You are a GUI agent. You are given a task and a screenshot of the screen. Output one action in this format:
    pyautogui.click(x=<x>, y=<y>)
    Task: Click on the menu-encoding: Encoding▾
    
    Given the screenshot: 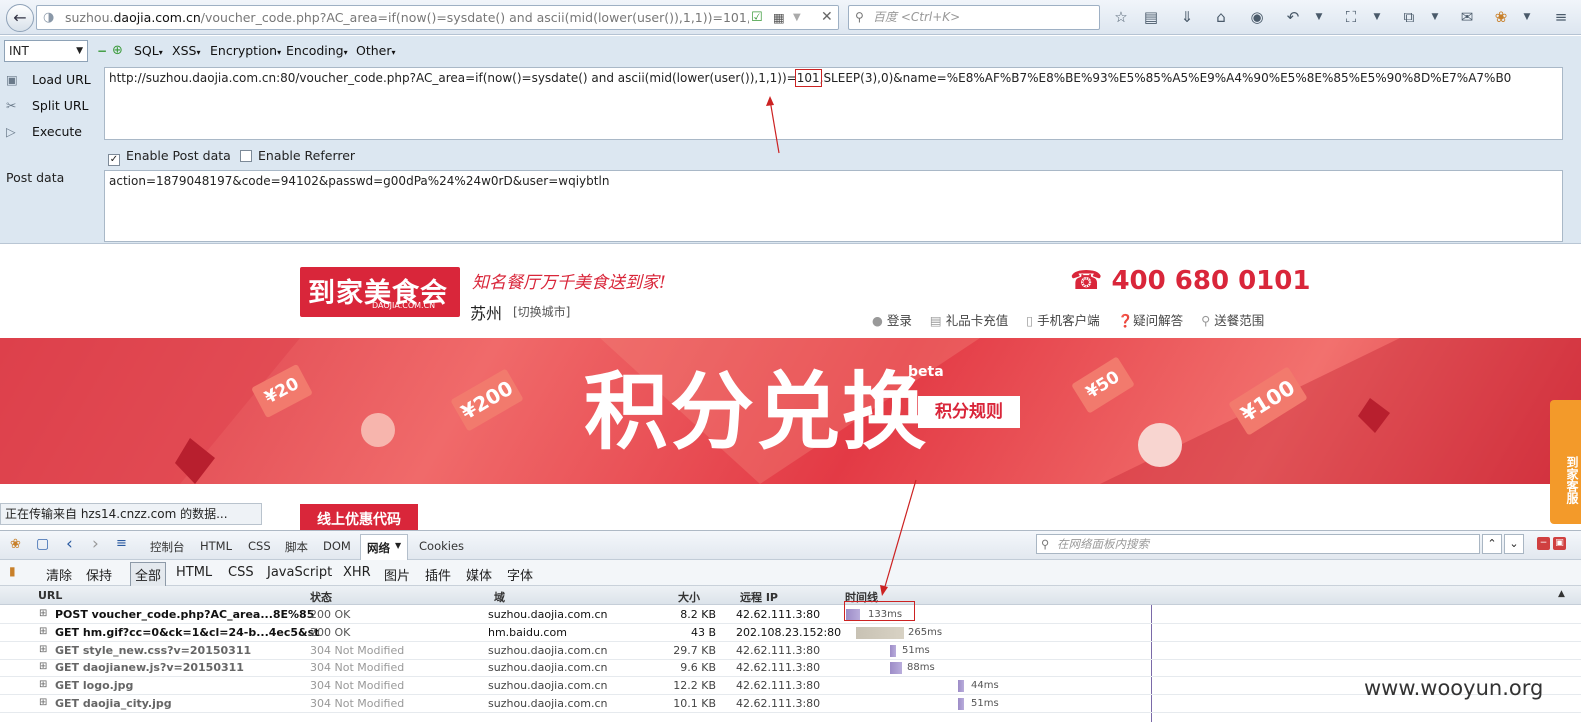 What is the action you would take?
    pyautogui.click(x=317, y=50)
    